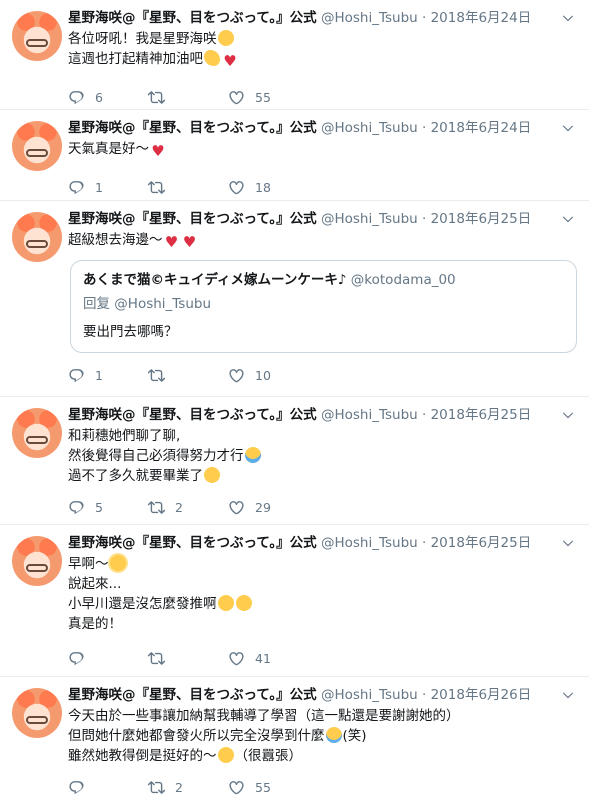 The width and height of the screenshot is (589, 807). What do you see at coordinates (323, 507) in the screenshot?
I see `tweet-actions: 5 2 29` at bounding box center [323, 507].